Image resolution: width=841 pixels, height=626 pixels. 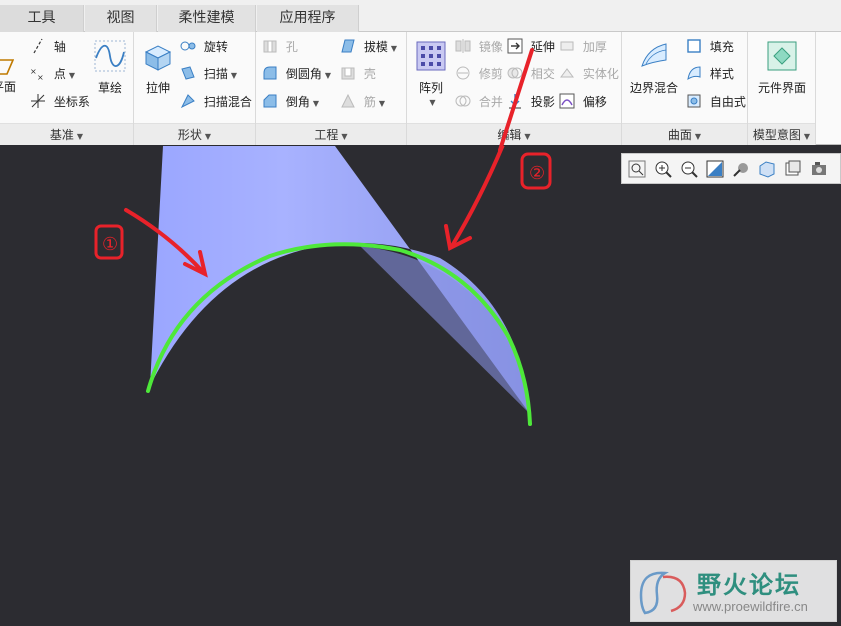 I want to click on view-toolbar, so click(x=731, y=168).